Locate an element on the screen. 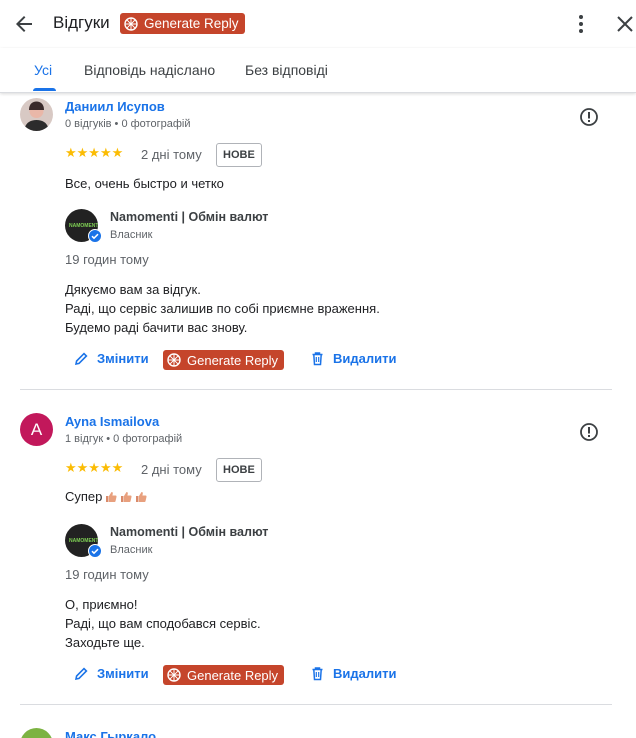 This screenshot has width=636, height=738. tab-all: Усі is located at coordinates (43, 70).